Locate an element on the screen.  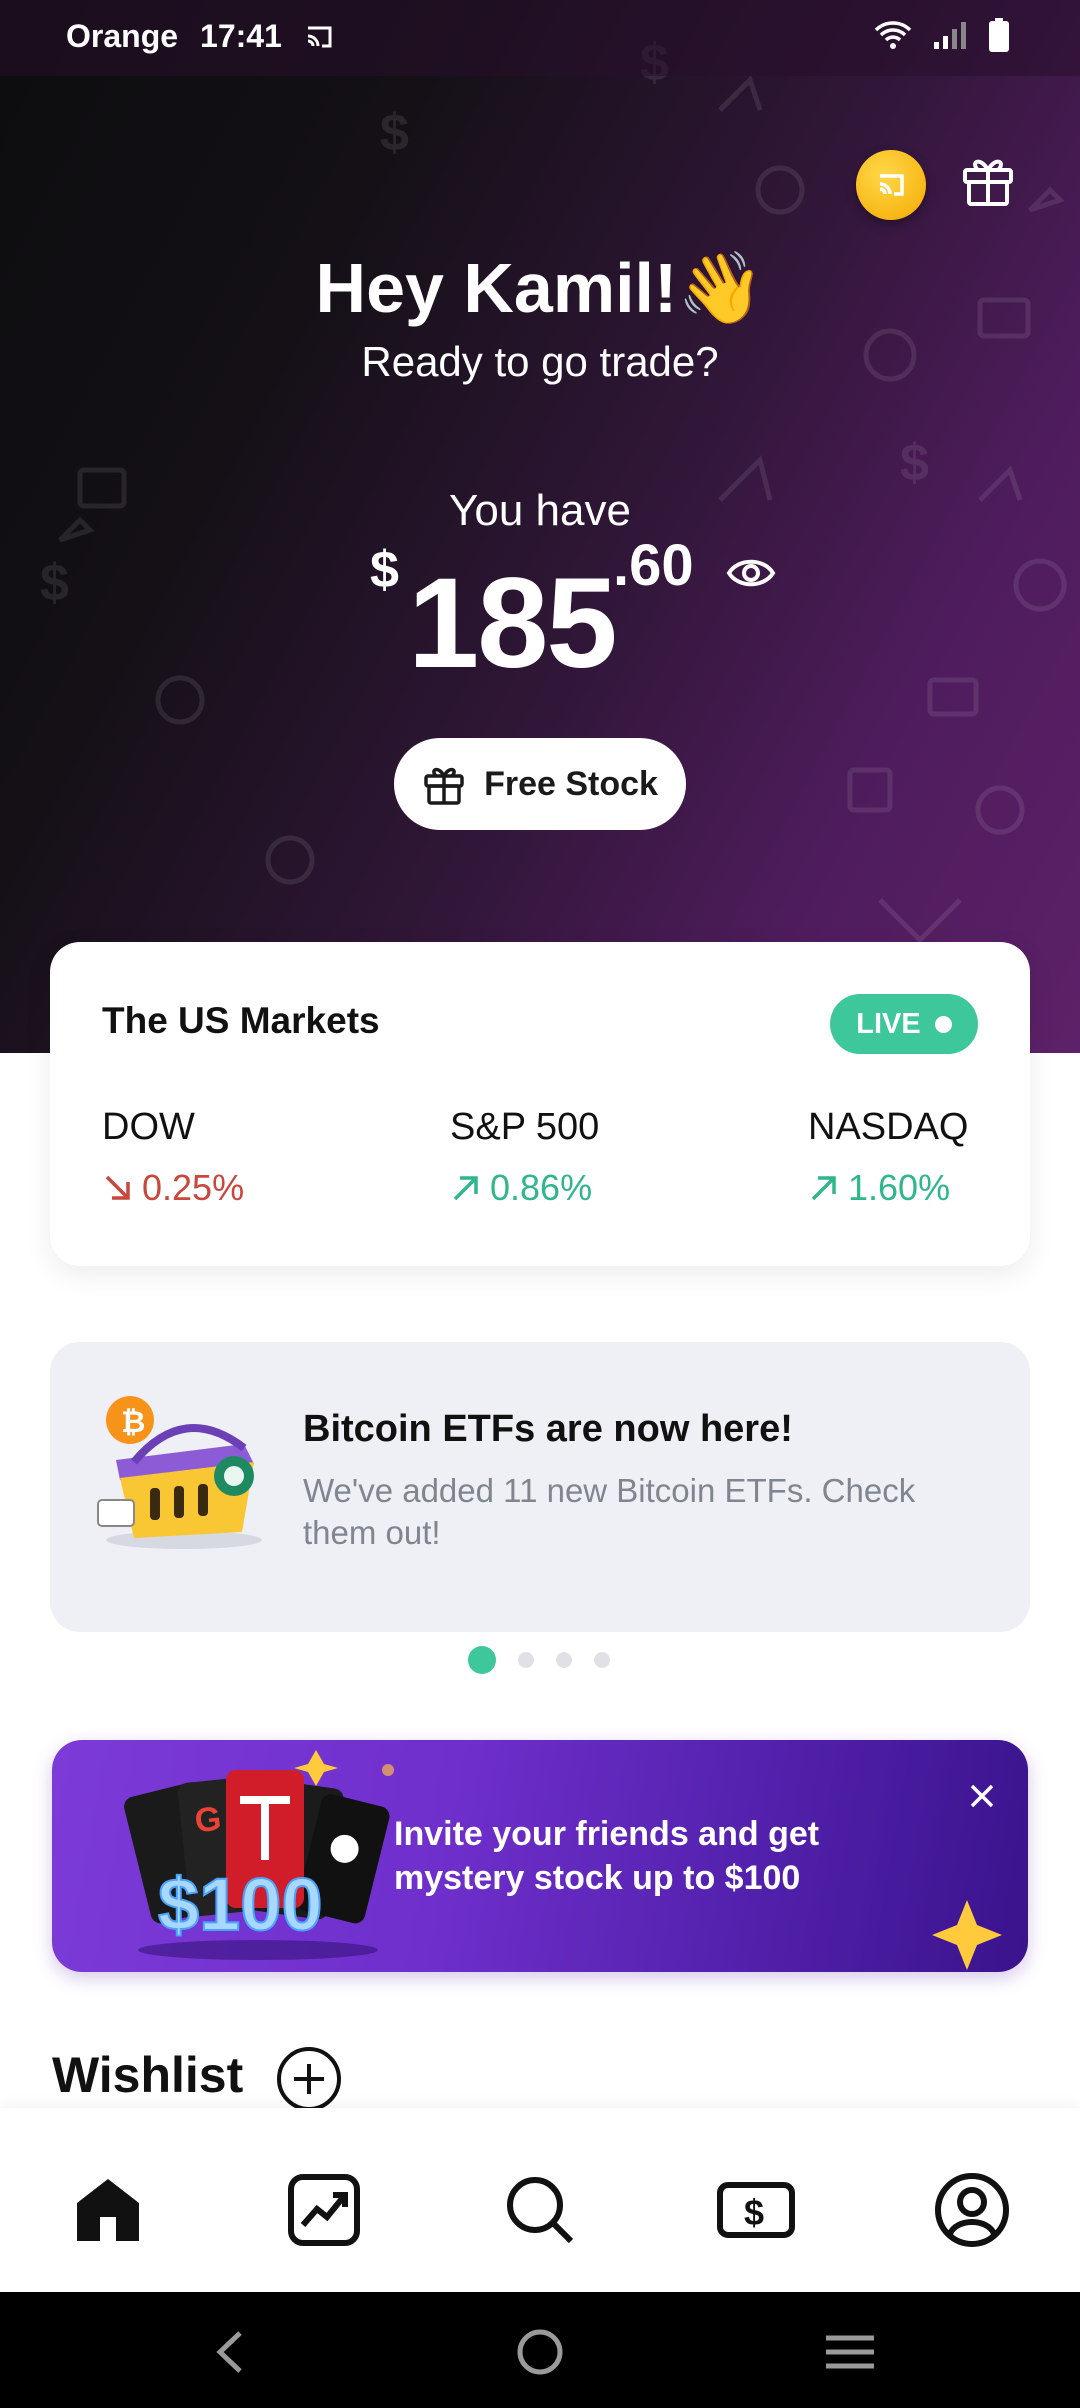
nav-cash: $ is located at coordinates (756, 2210).